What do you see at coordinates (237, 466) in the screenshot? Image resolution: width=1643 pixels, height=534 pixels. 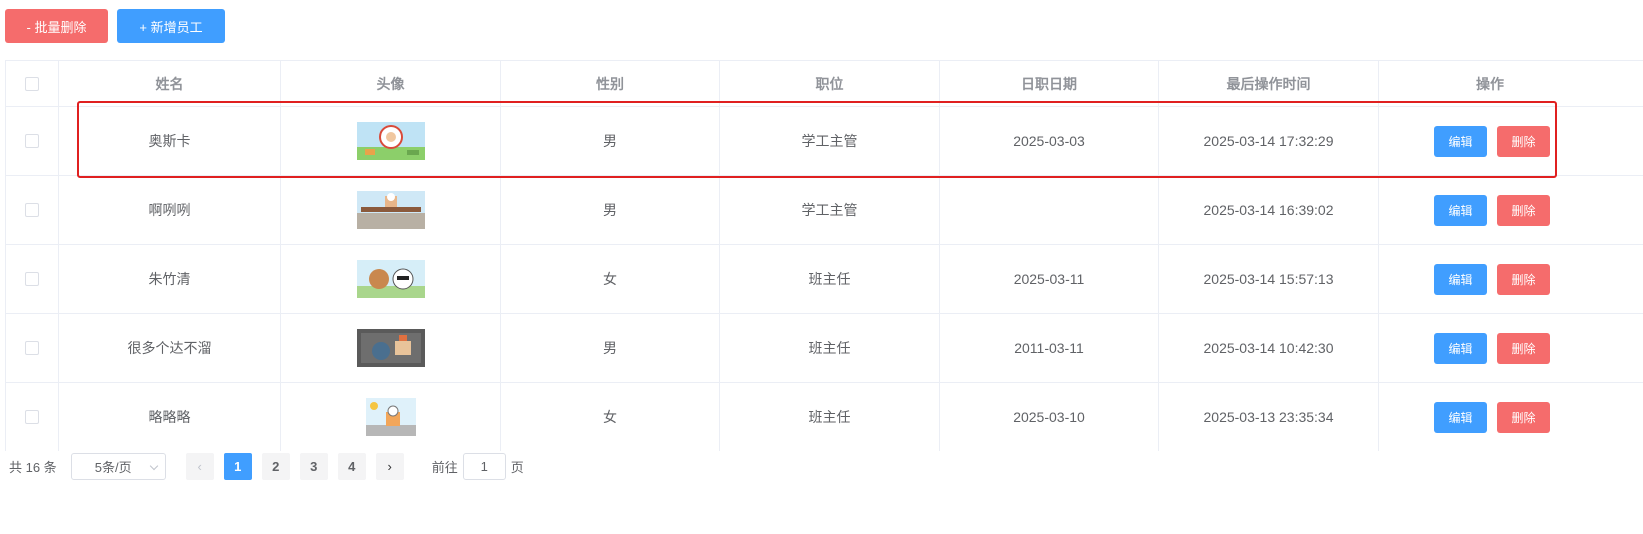 I see `page-button-1: 1` at bounding box center [237, 466].